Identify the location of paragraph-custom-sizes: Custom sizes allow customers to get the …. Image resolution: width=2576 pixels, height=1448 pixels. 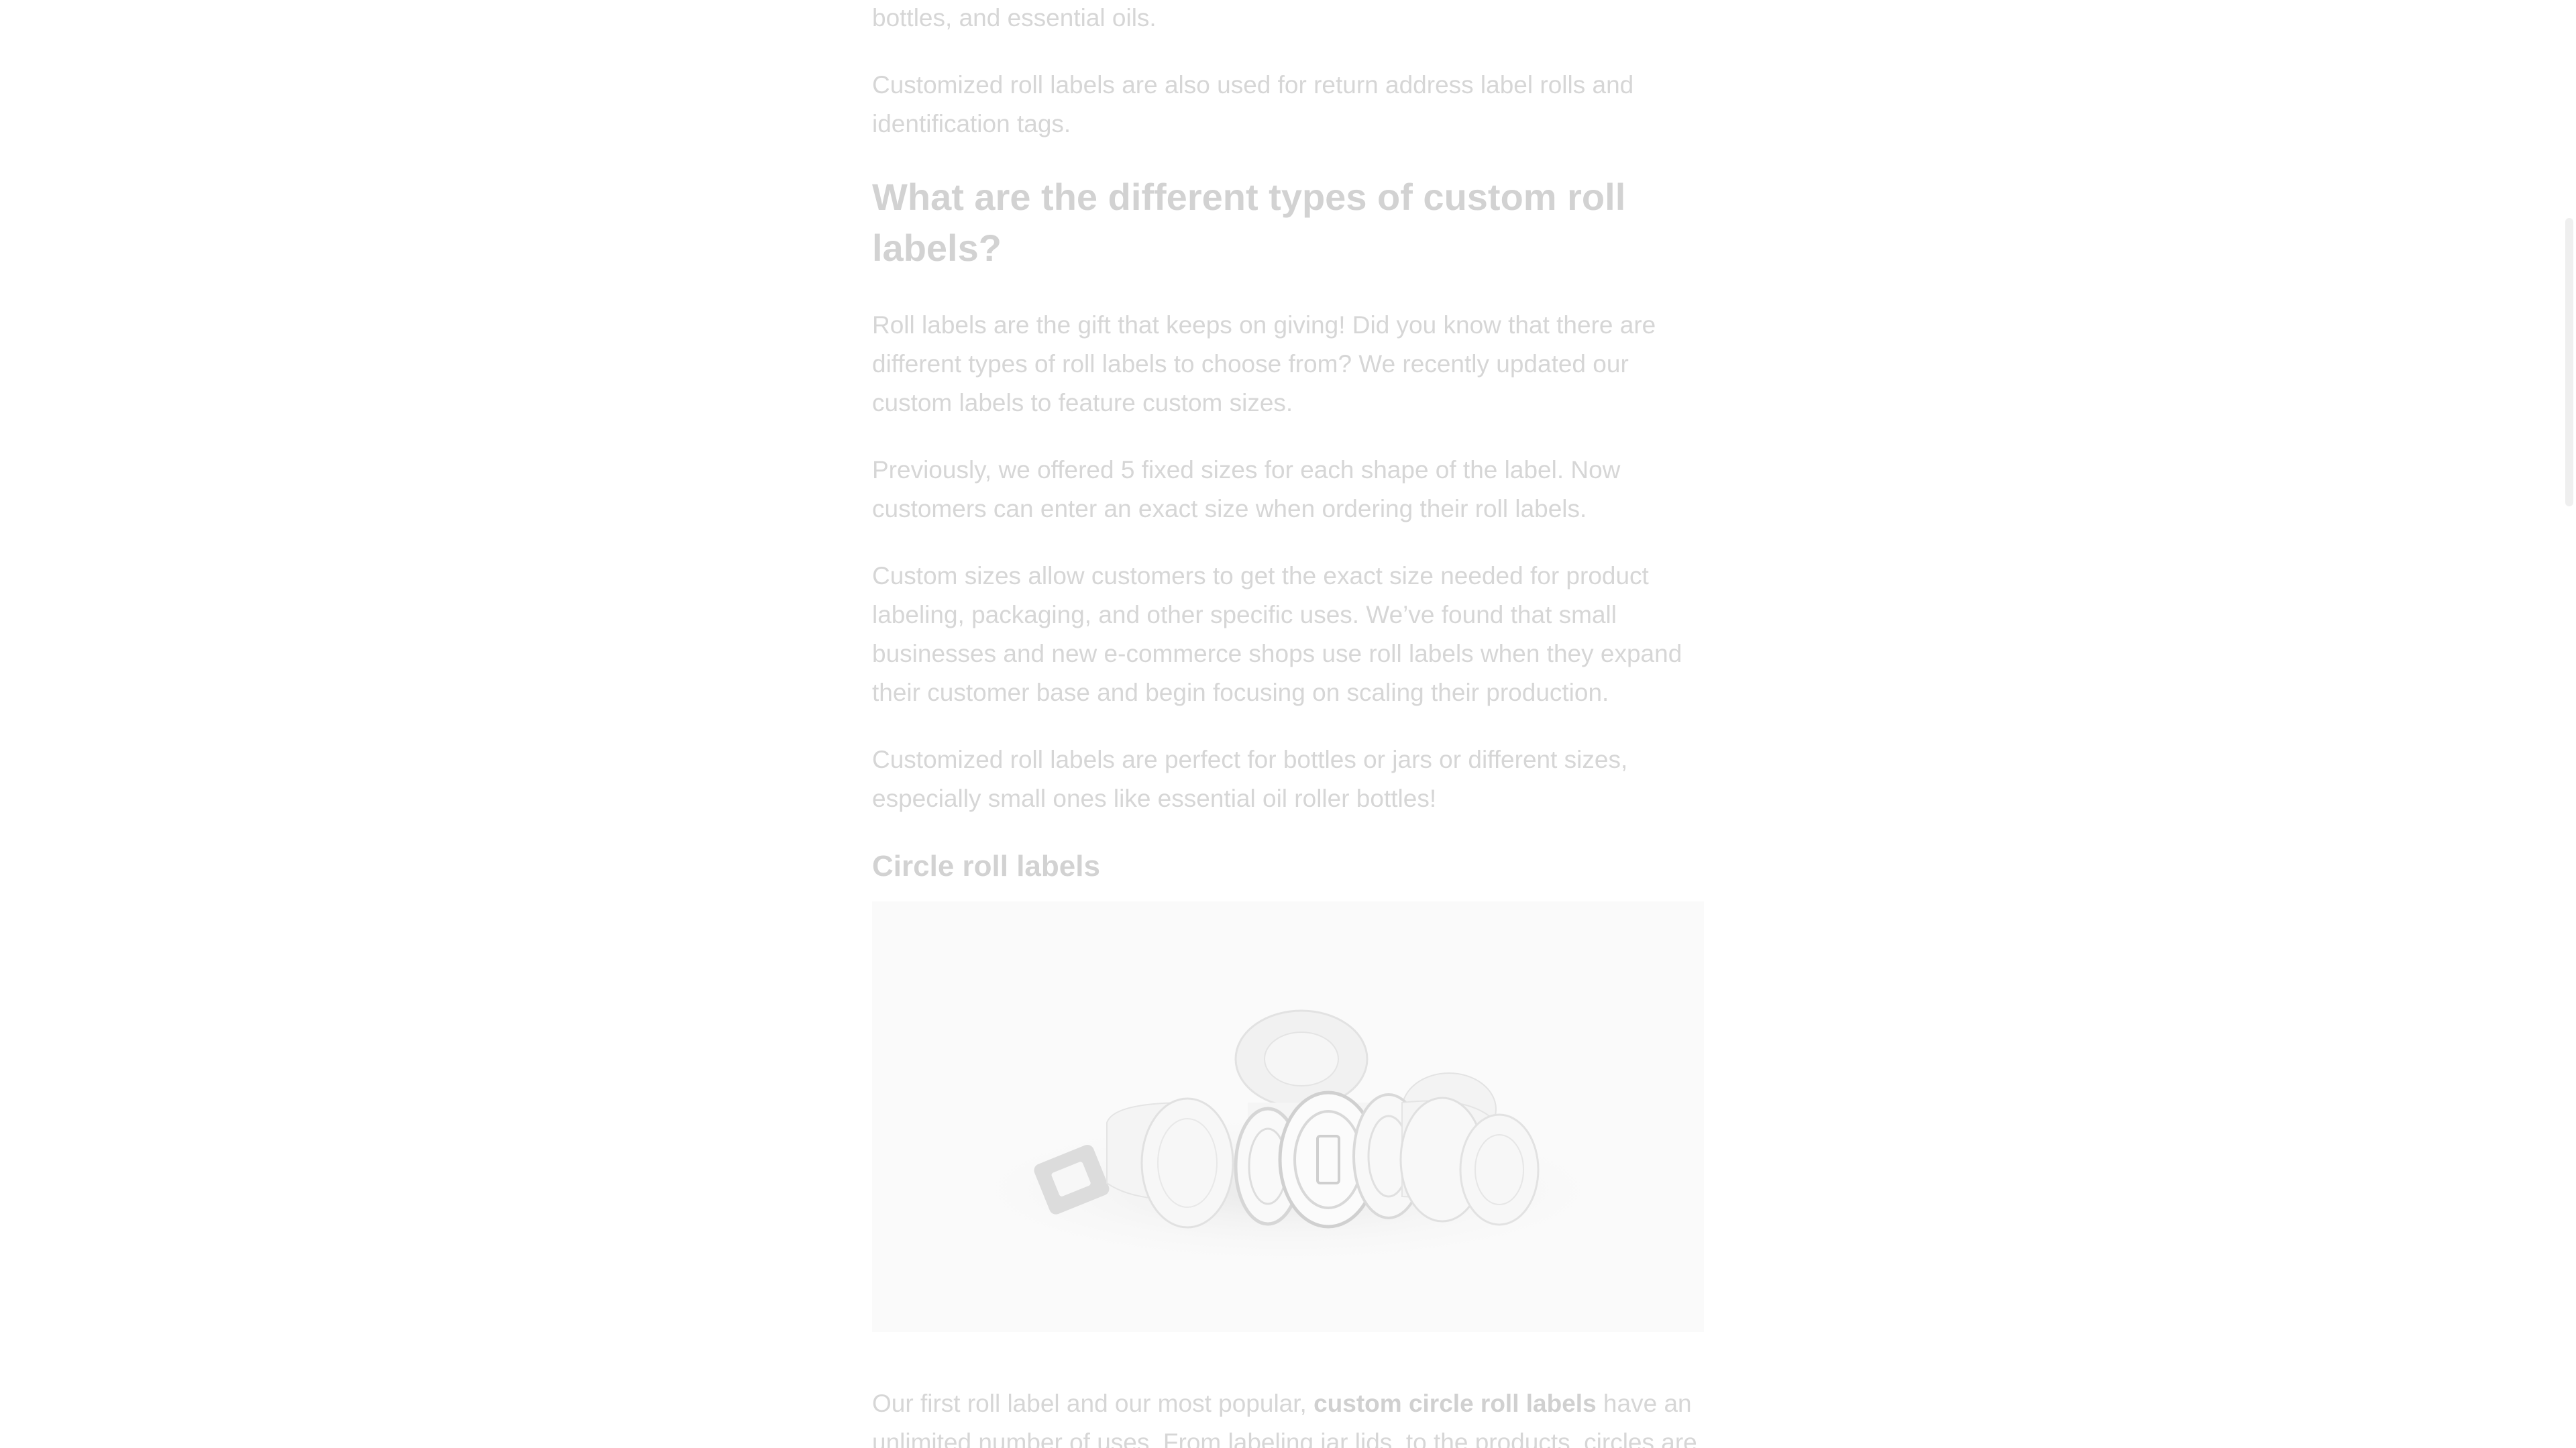
(1277, 634).